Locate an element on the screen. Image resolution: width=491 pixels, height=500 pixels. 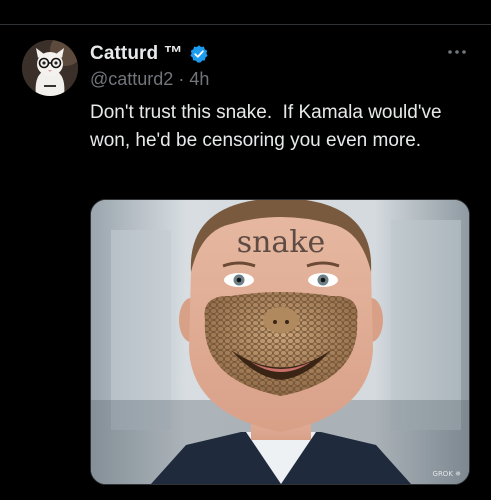
author-display-name: Catturd ™ is located at coordinates (136, 54).